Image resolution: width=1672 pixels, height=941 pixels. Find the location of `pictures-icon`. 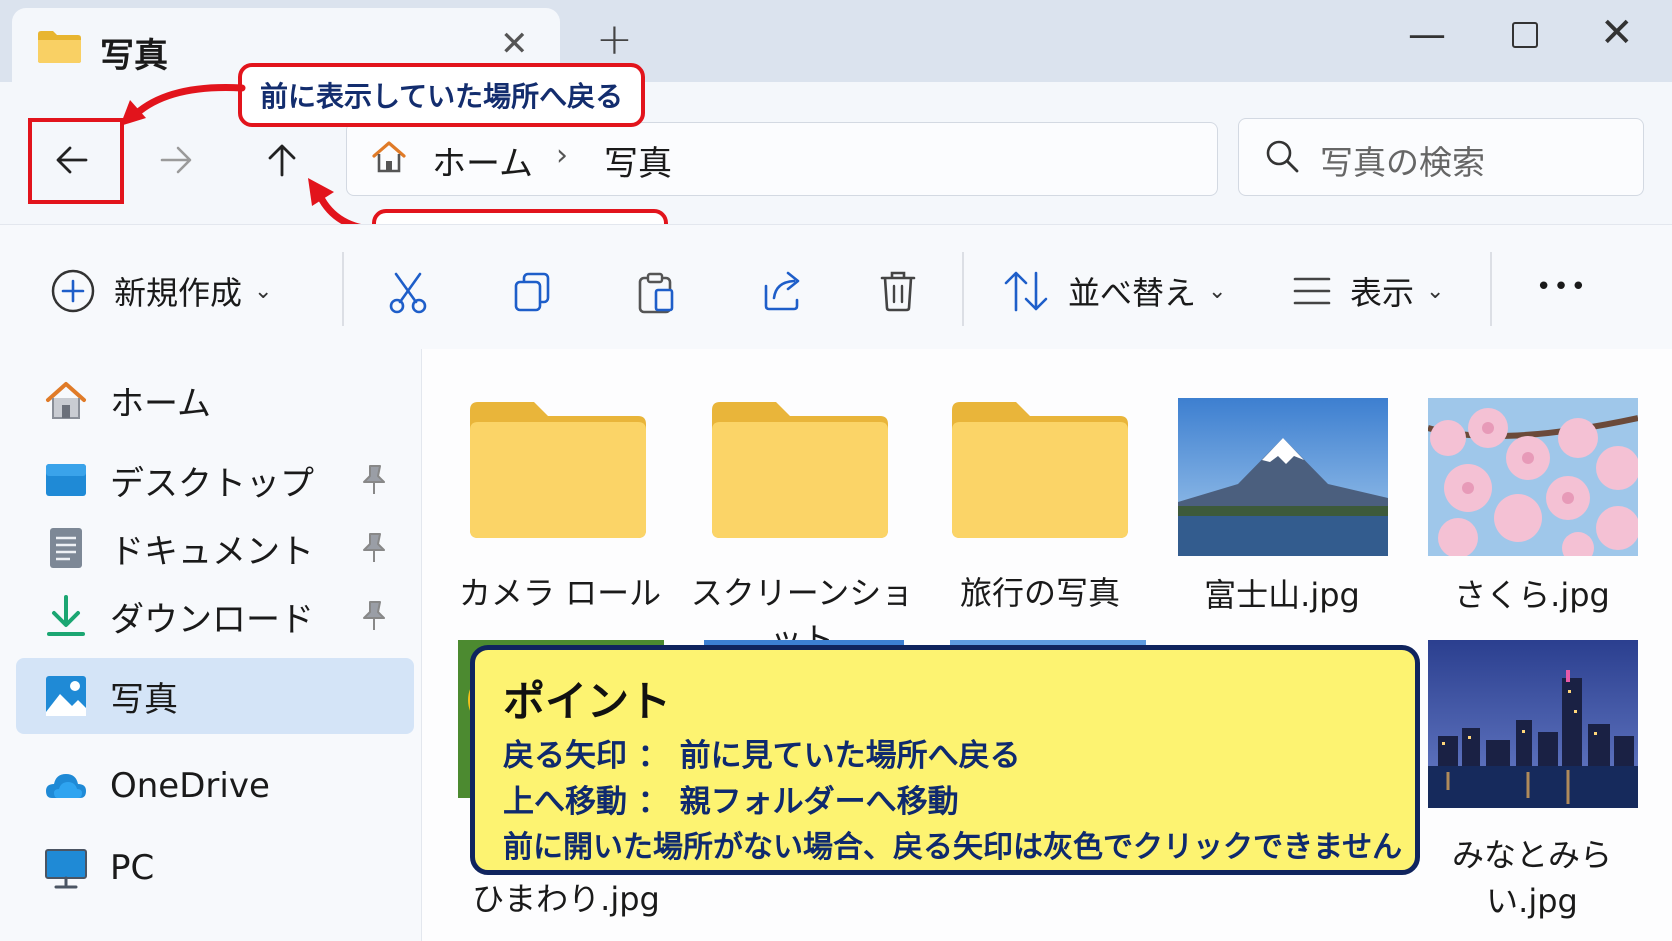

pictures-icon is located at coordinates (66, 696).